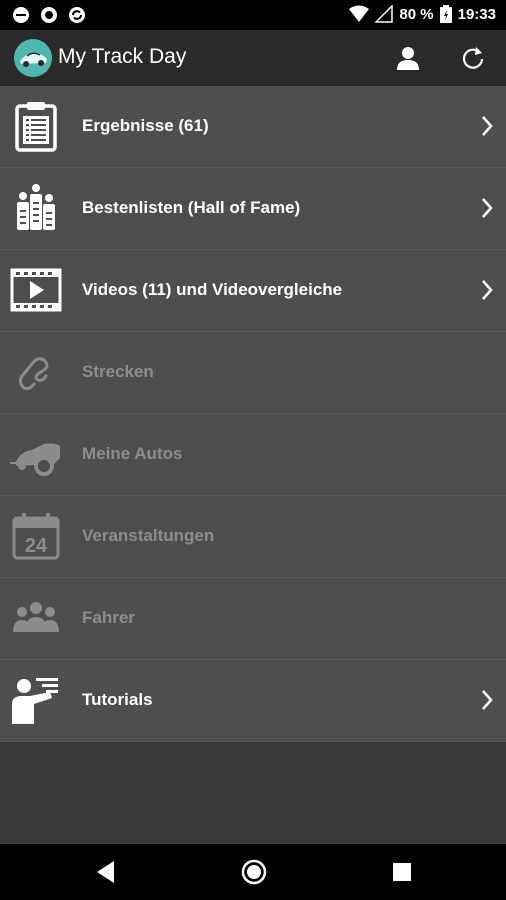 Image resolution: width=506 pixels, height=900 pixels. Describe the element at coordinates (148, 535) in the screenshot. I see `menu-item-label: Veranstaltungen` at that location.